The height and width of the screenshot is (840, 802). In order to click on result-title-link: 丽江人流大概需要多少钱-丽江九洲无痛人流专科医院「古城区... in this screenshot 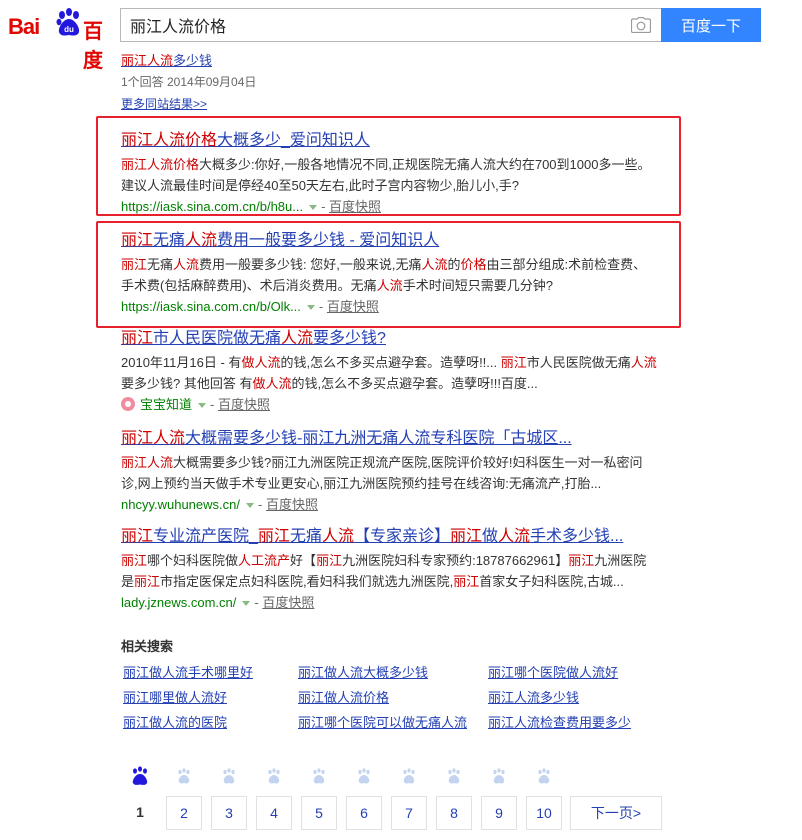, I will do `click(401, 439)`.